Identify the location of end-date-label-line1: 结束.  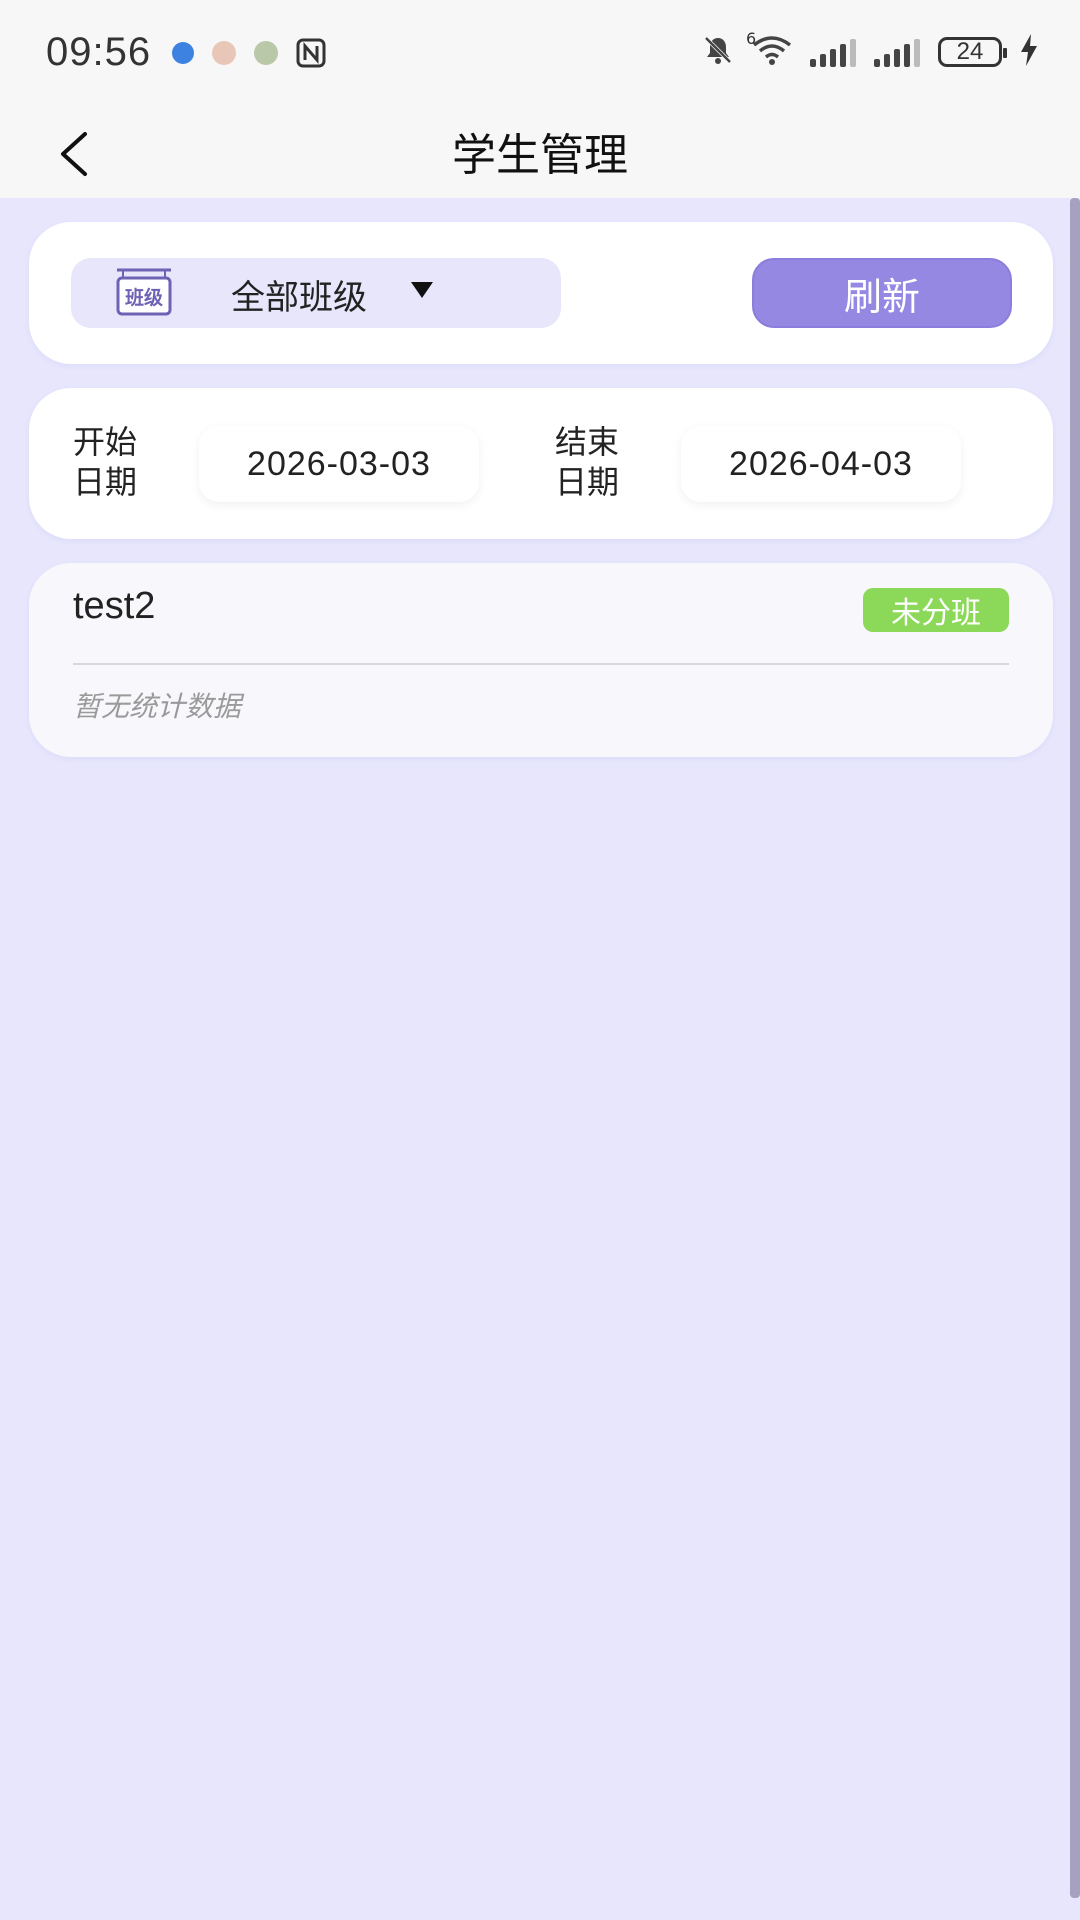
(587, 442).